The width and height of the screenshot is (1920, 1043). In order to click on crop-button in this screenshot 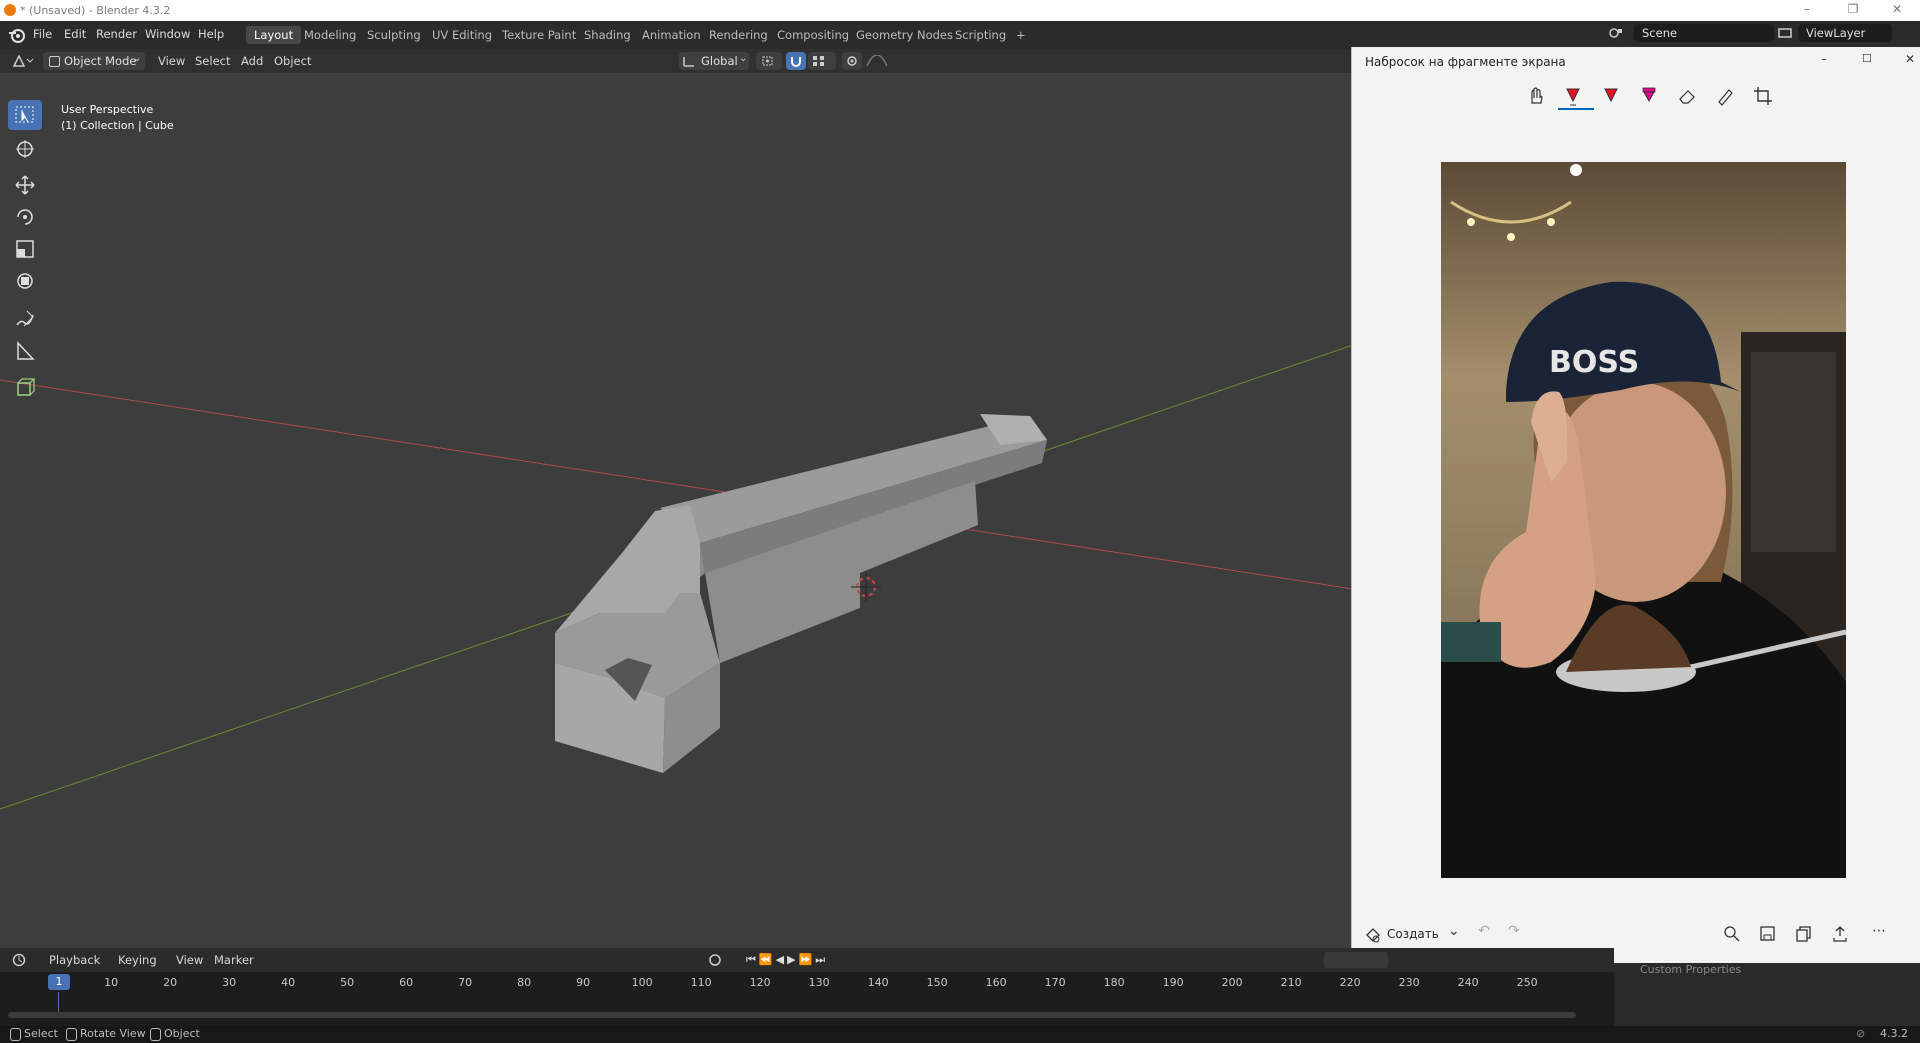, I will do `click(1763, 96)`.